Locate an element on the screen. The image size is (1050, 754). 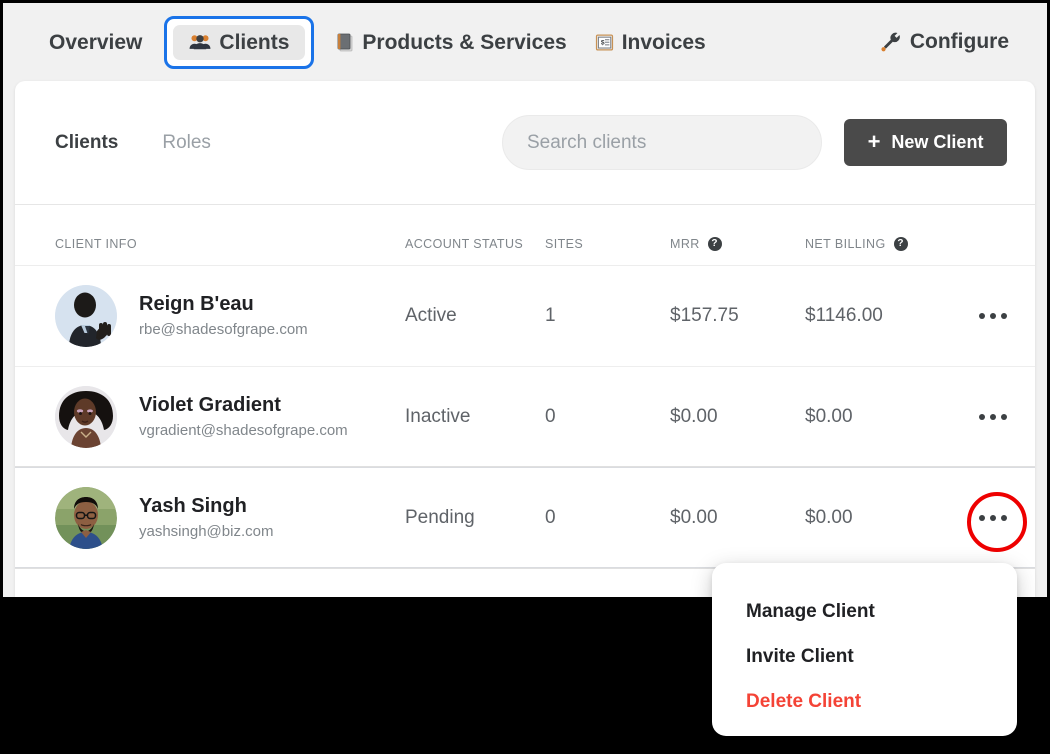
card-subtabs: Clients Roles is located at coordinates (133, 142).